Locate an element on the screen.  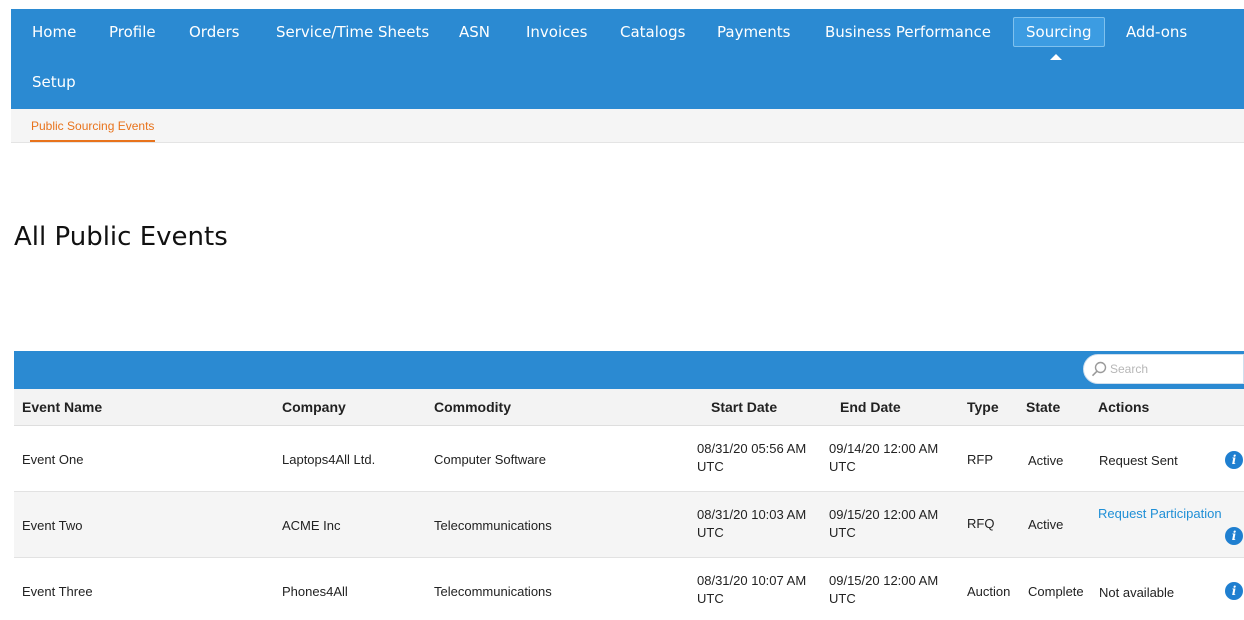
header-company: Company is located at coordinates (314, 407).